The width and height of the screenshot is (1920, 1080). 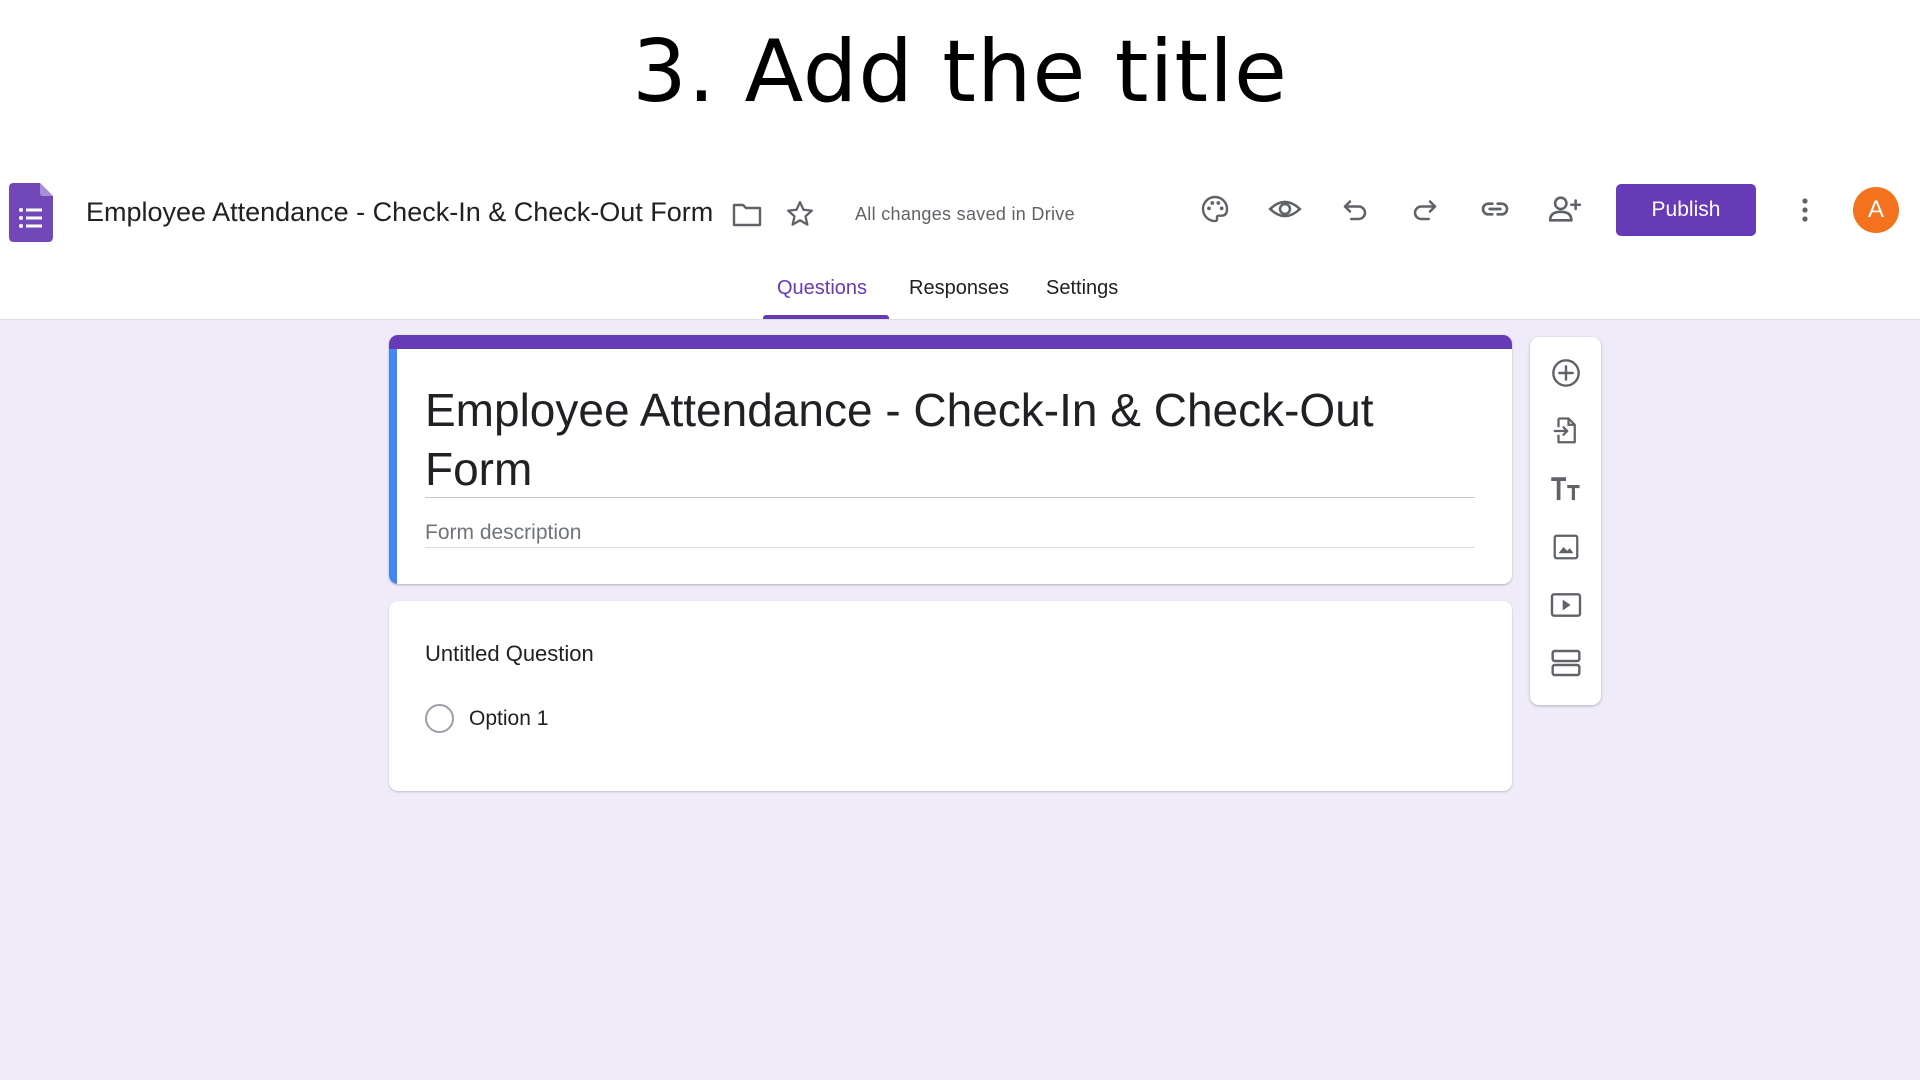 I want to click on question-card: Untitled Question Option 1, so click(x=950, y=696).